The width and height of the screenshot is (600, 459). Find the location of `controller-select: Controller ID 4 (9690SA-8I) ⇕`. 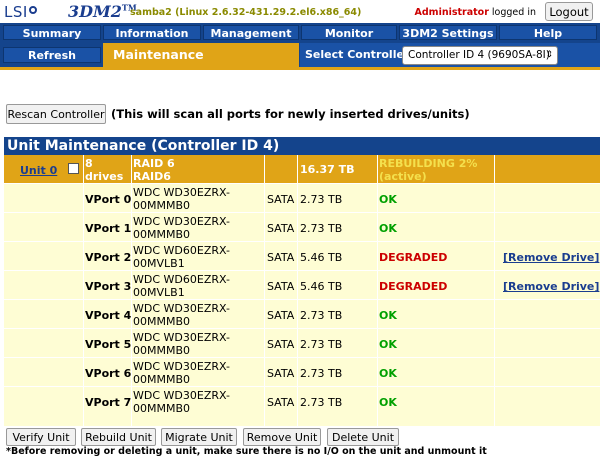

controller-select: Controller ID 4 (9690SA-8I) ⇕ is located at coordinates (480, 55).